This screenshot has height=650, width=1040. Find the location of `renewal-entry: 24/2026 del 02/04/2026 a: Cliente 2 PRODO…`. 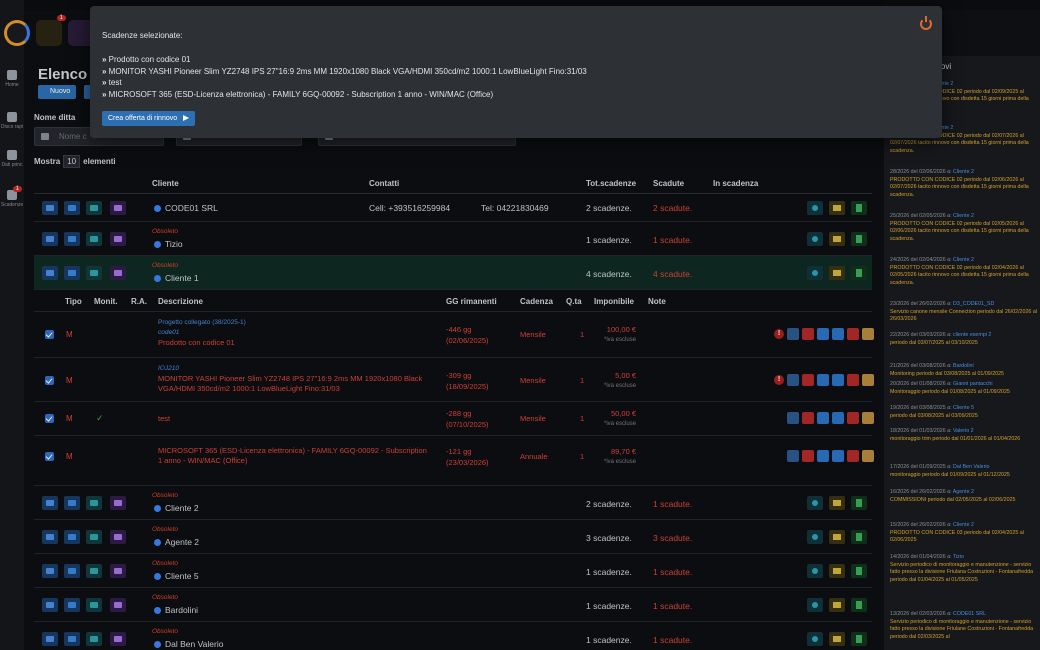

renewal-entry: 24/2026 del 02/04/2026 a: Cliente 2 PRODO… is located at coordinates (964, 272).